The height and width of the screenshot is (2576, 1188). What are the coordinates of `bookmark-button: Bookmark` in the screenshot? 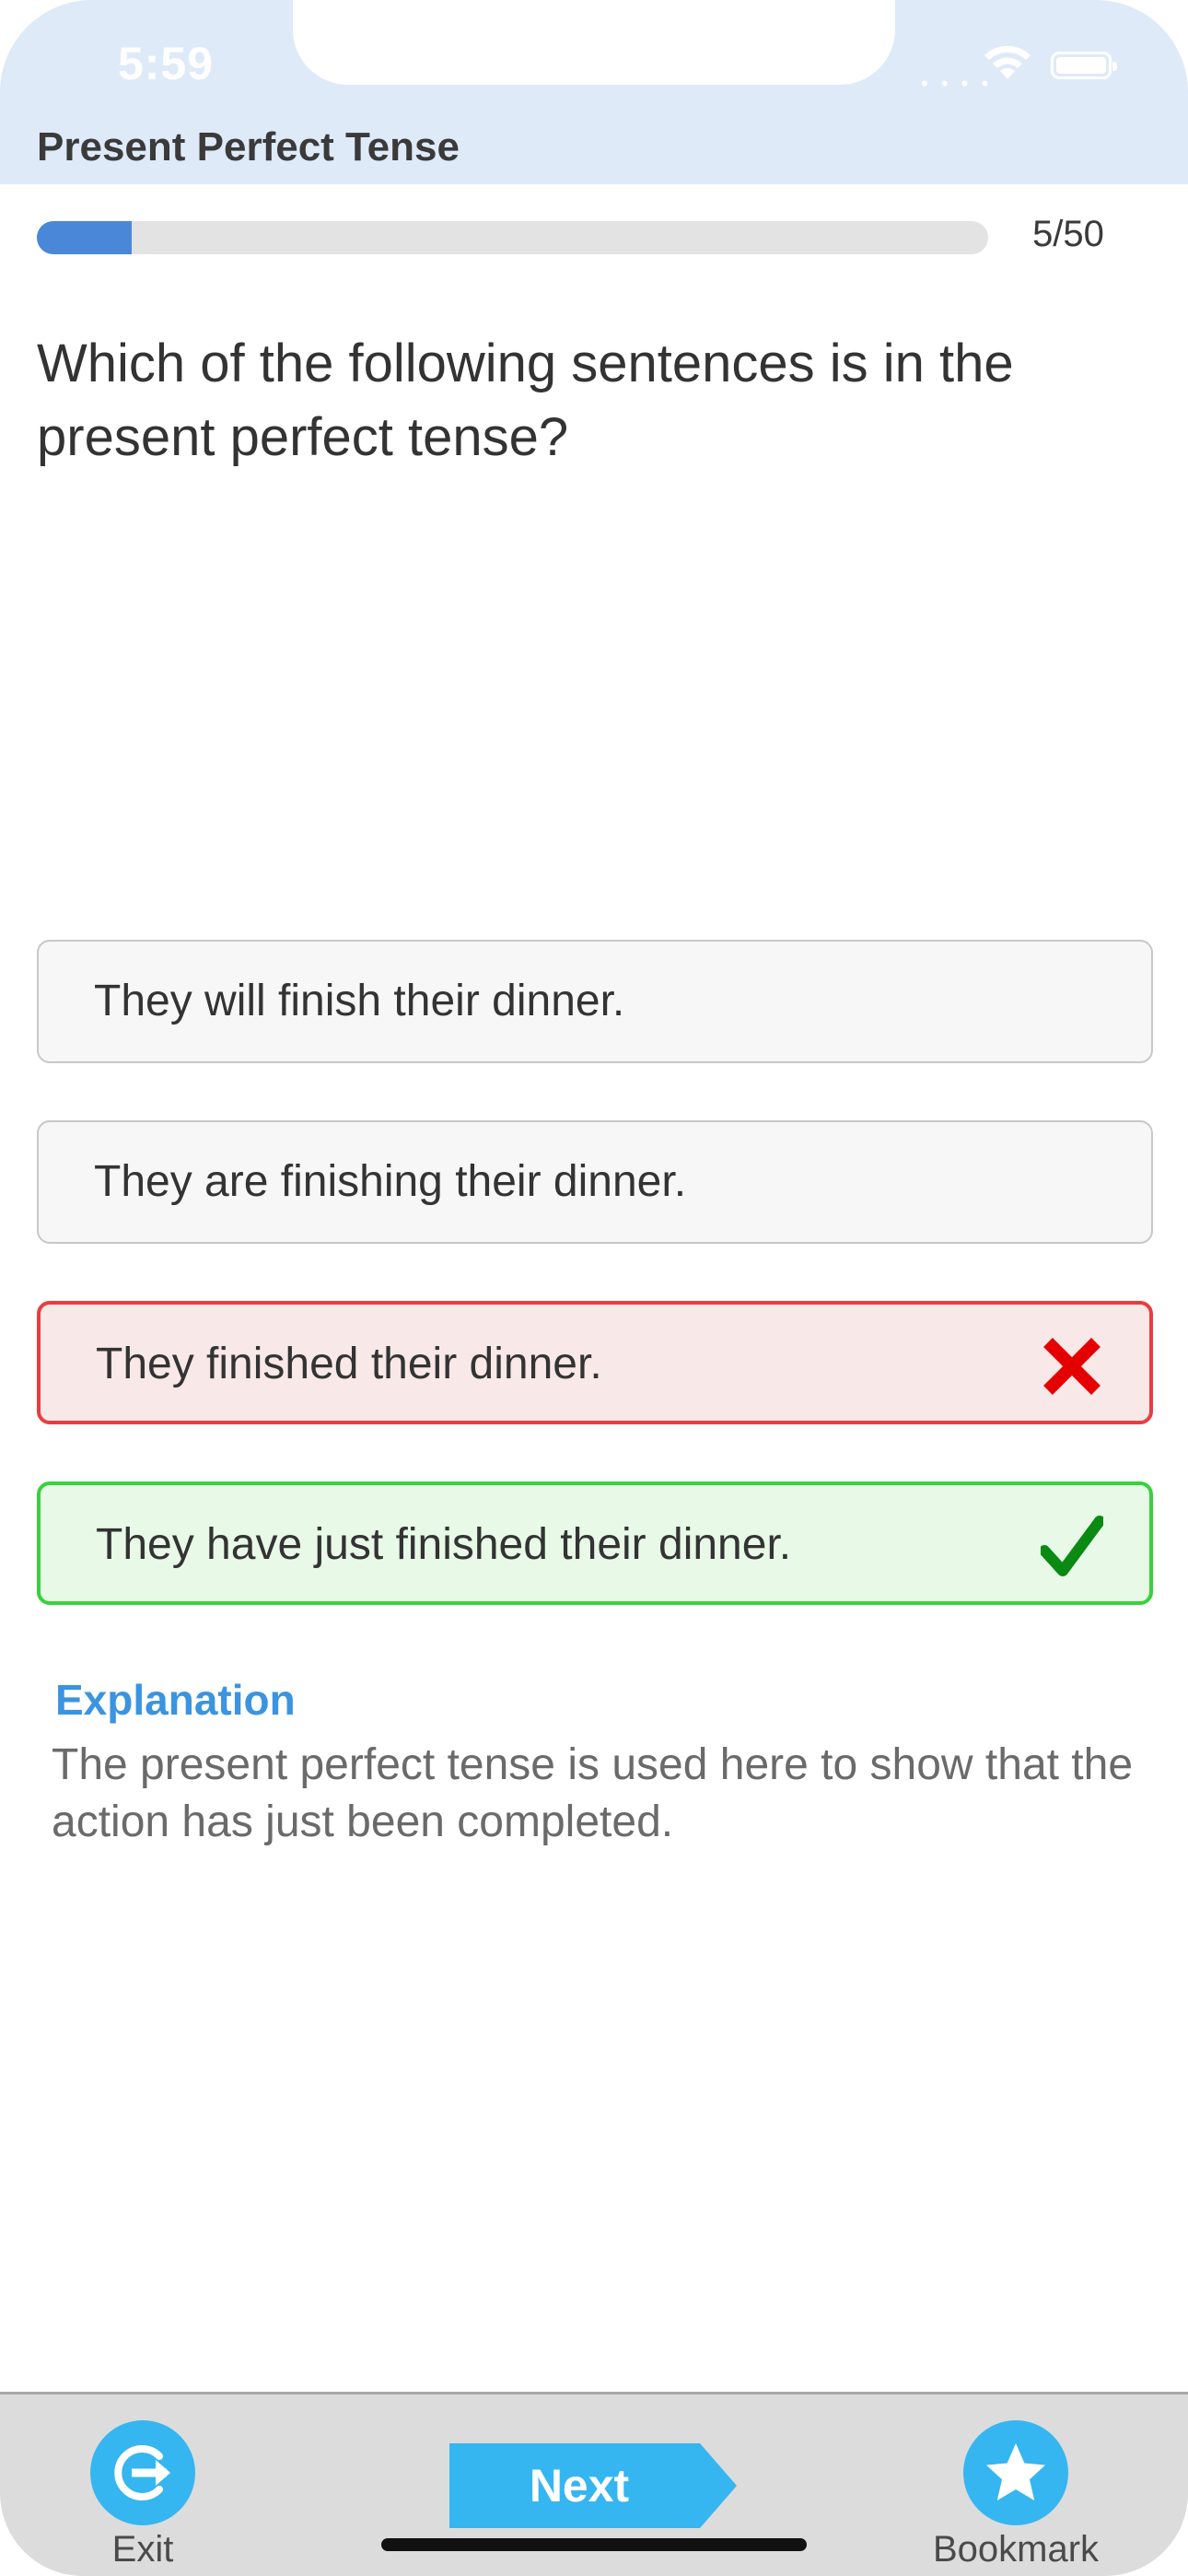 It's located at (1016, 2495).